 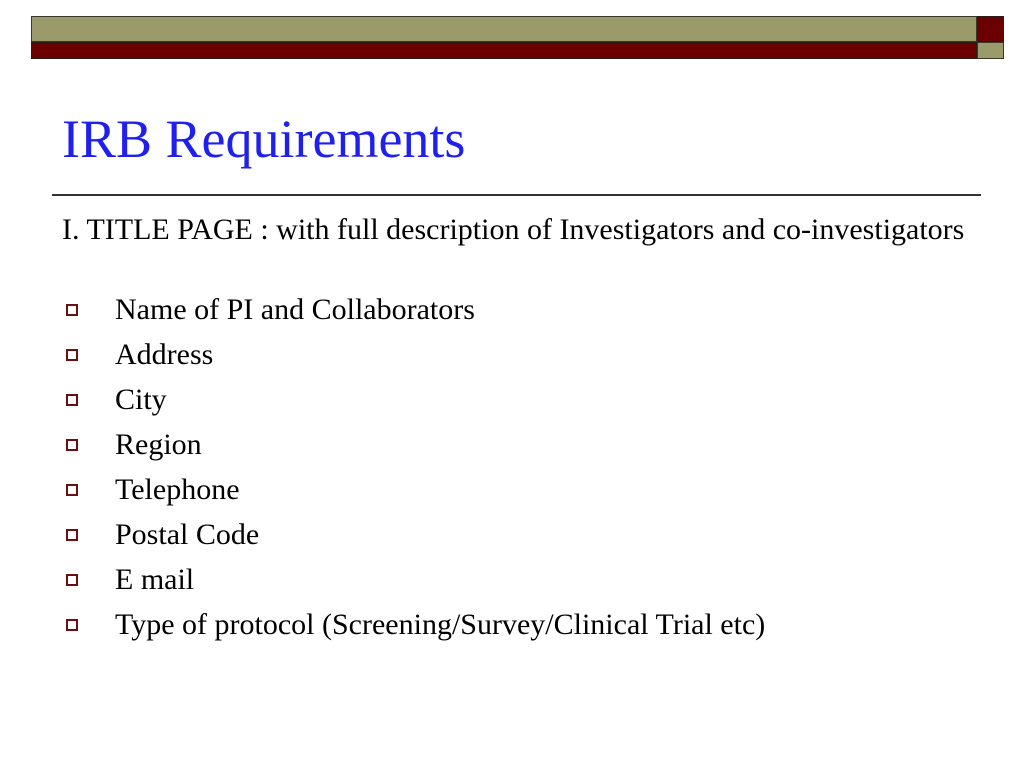 What do you see at coordinates (516, 195) in the screenshot?
I see `title-divider` at bounding box center [516, 195].